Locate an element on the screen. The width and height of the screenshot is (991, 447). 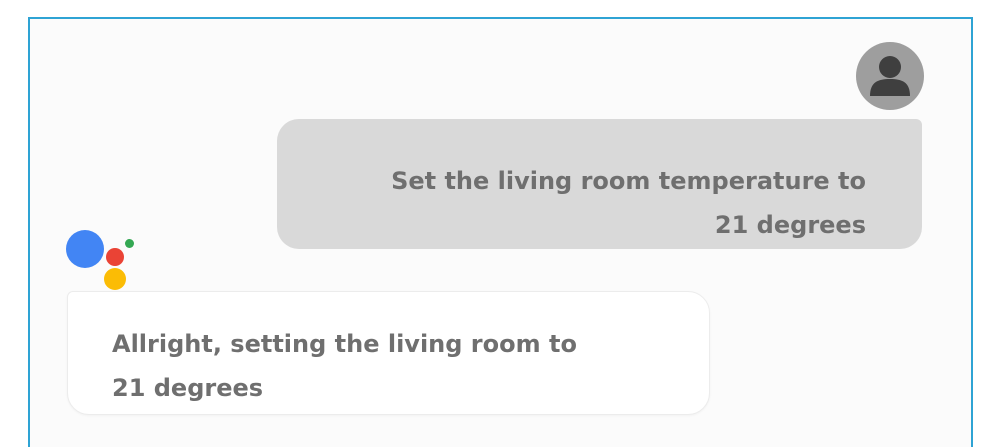
user-avatar is located at coordinates (890, 76).